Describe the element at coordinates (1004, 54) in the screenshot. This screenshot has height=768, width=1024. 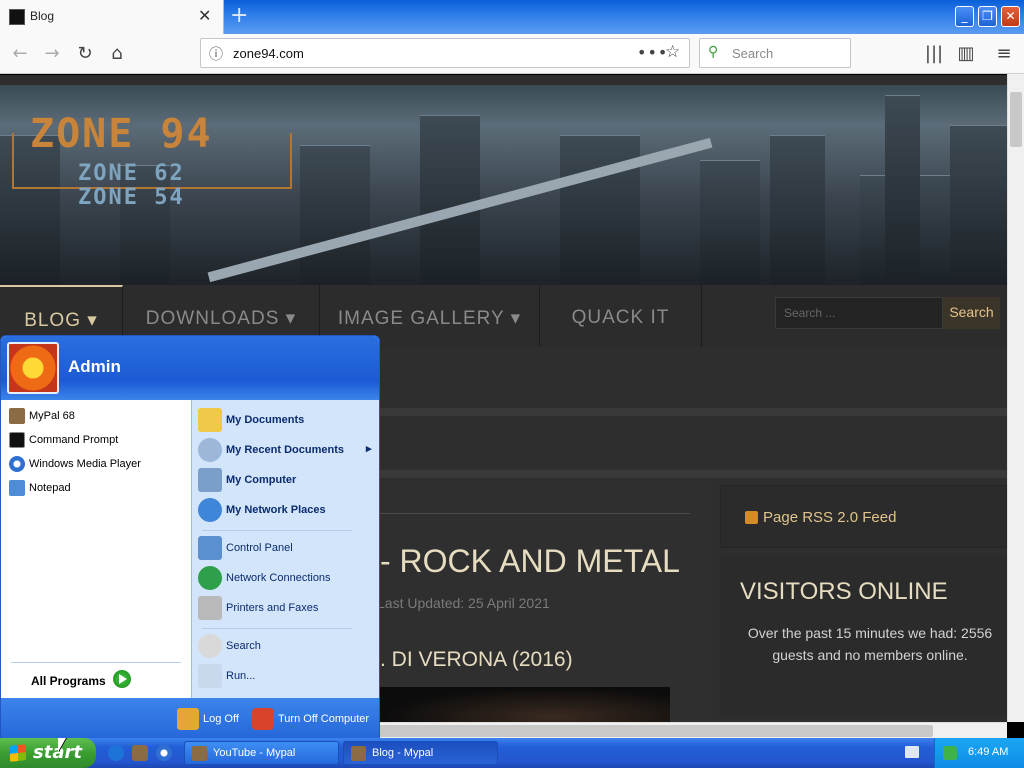
I see `menu-icon: ≡` at that location.